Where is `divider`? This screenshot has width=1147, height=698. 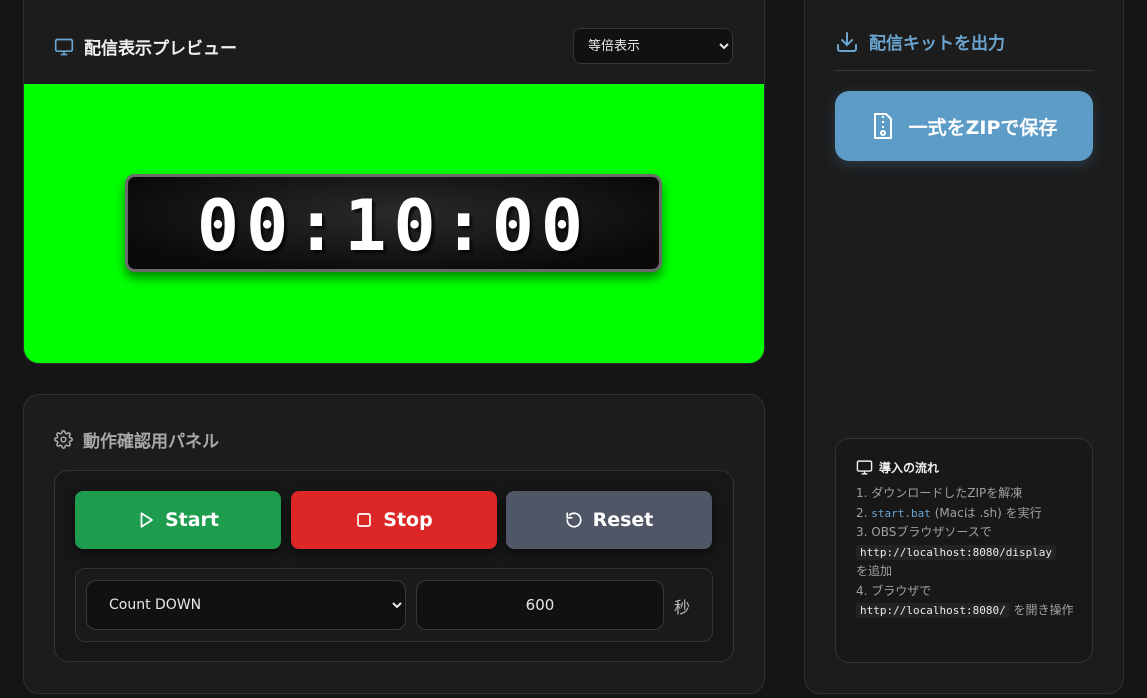 divider is located at coordinates (964, 70).